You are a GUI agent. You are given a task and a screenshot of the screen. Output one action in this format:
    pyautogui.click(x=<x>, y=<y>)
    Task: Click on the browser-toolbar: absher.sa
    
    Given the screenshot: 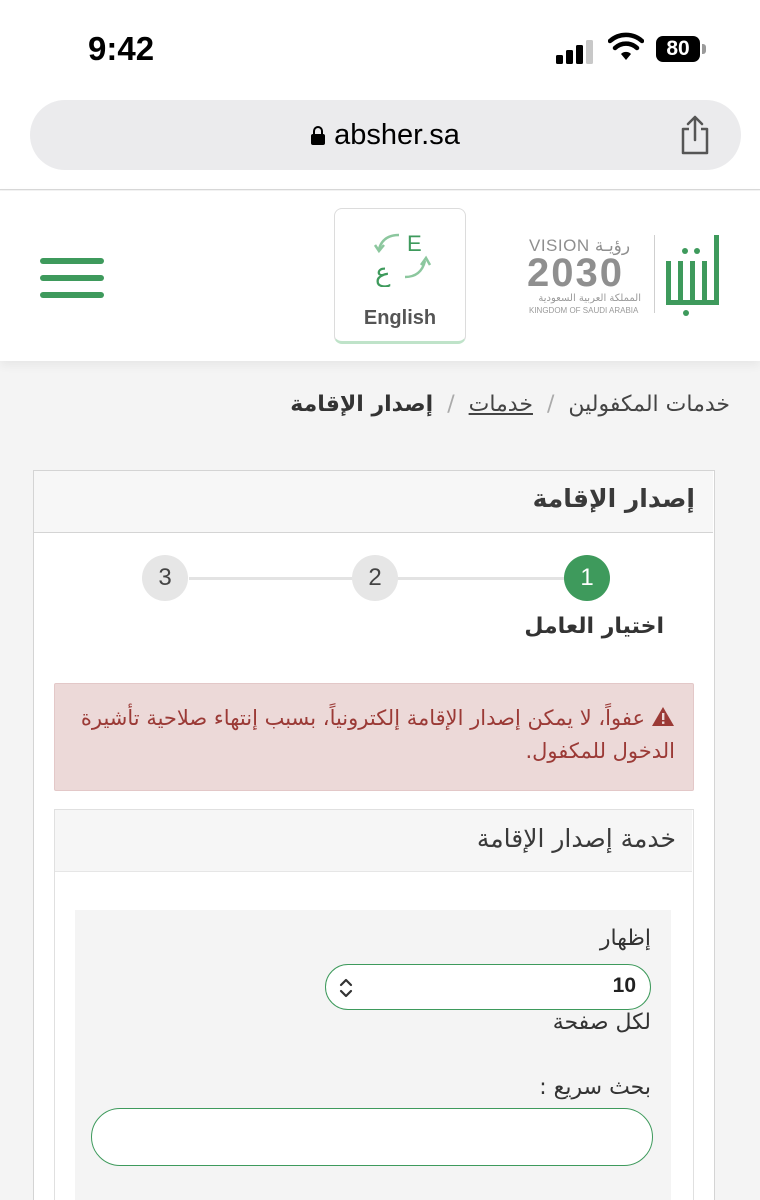 What is the action you would take?
    pyautogui.click(x=380, y=143)
    